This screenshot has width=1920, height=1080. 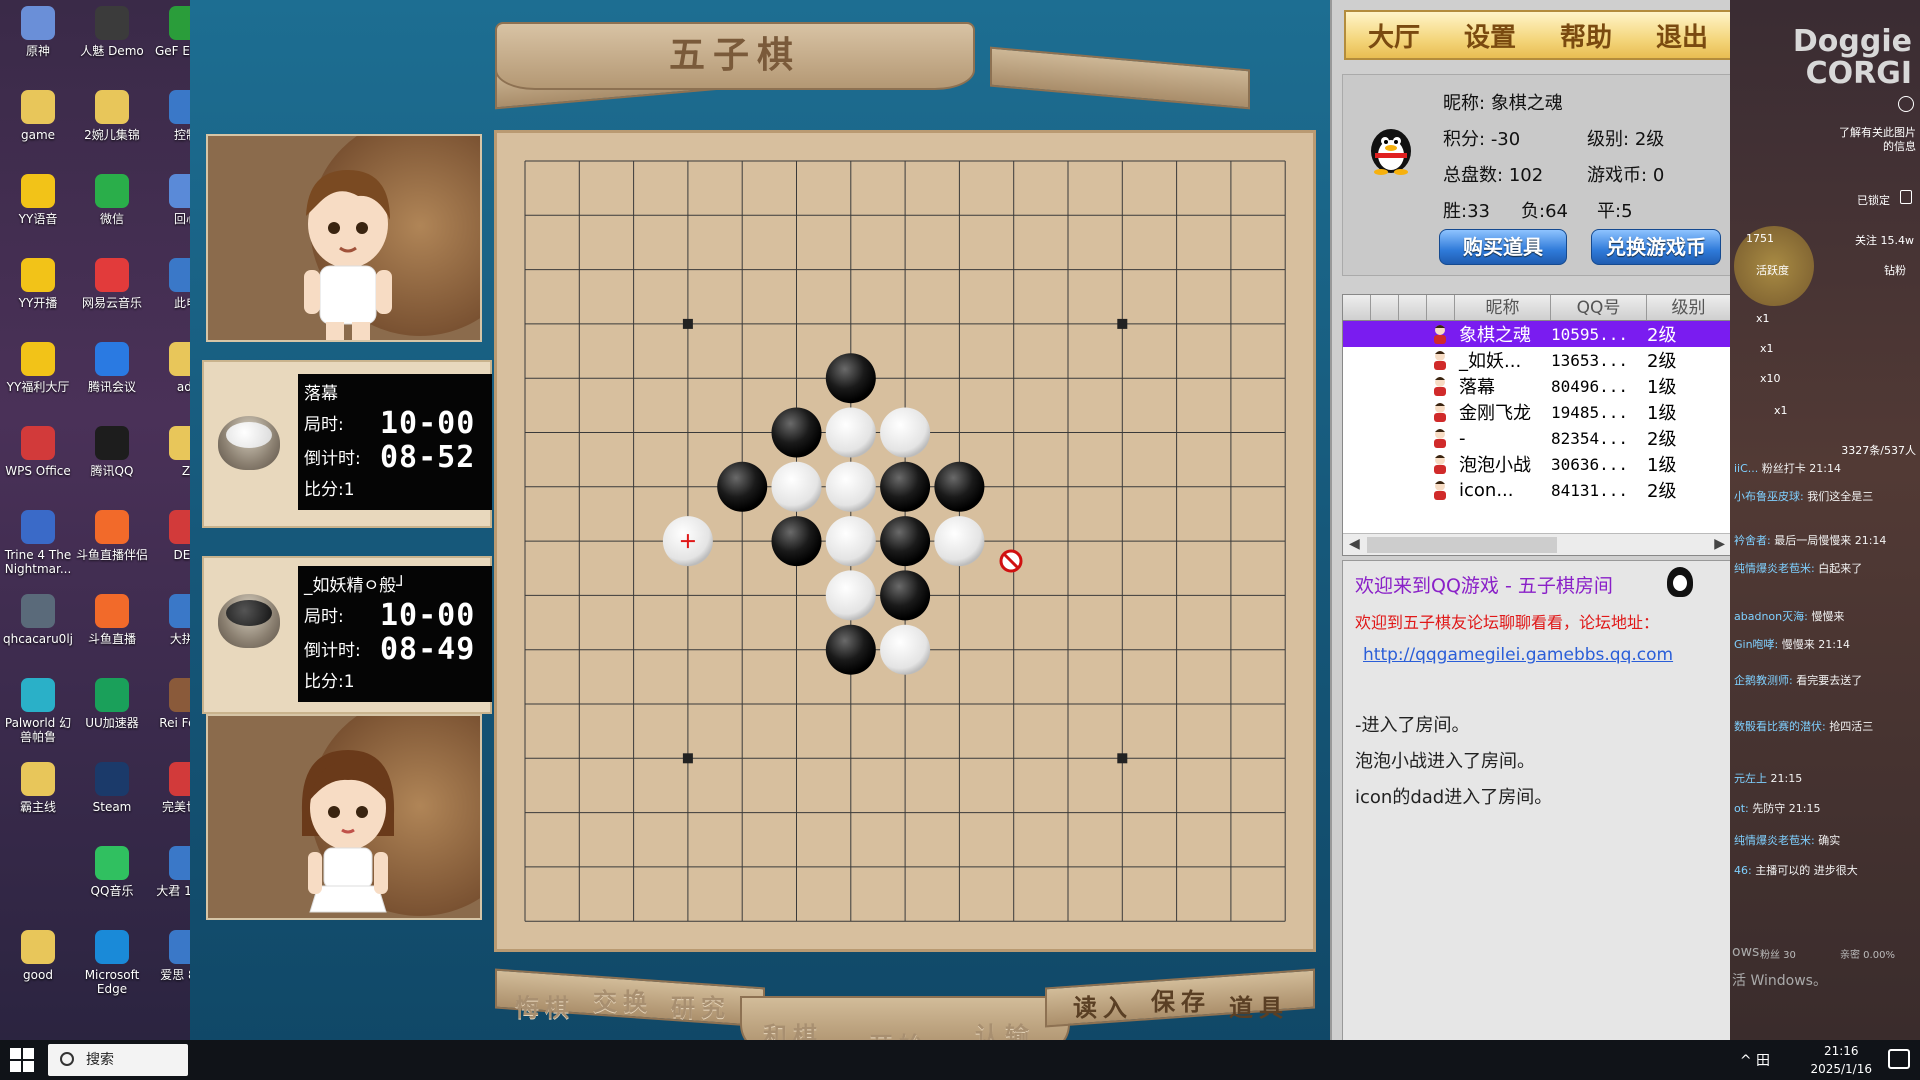 I want to click on buy-items-button: 购买道具, so click(x=1503, y=247).